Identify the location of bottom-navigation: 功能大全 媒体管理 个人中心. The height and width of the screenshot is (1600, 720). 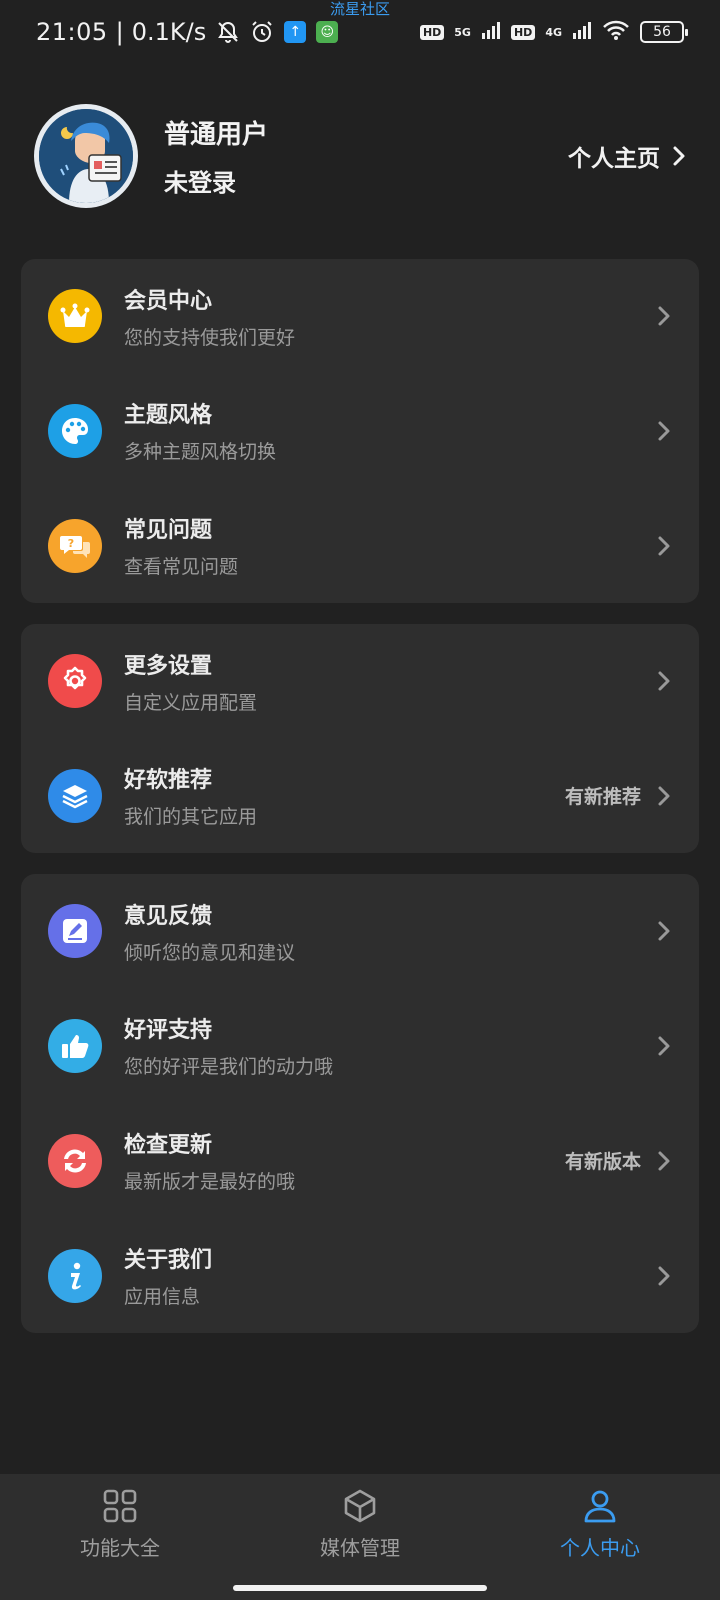
(360, 1537).